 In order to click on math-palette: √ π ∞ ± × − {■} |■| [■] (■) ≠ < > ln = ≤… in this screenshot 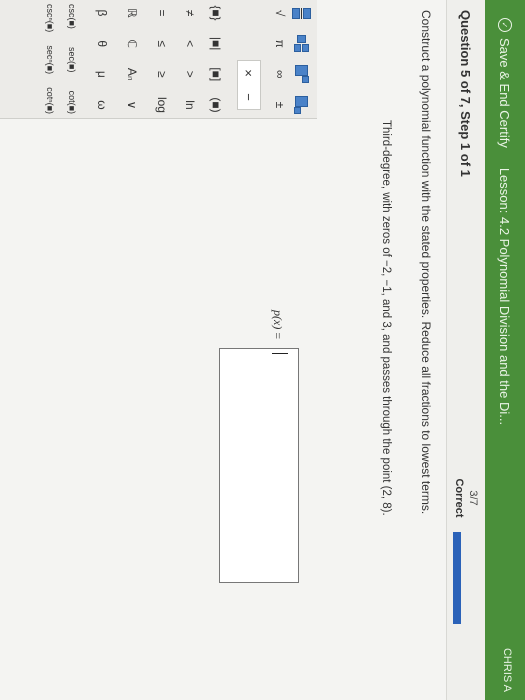, I will do `click(158, 59)`.